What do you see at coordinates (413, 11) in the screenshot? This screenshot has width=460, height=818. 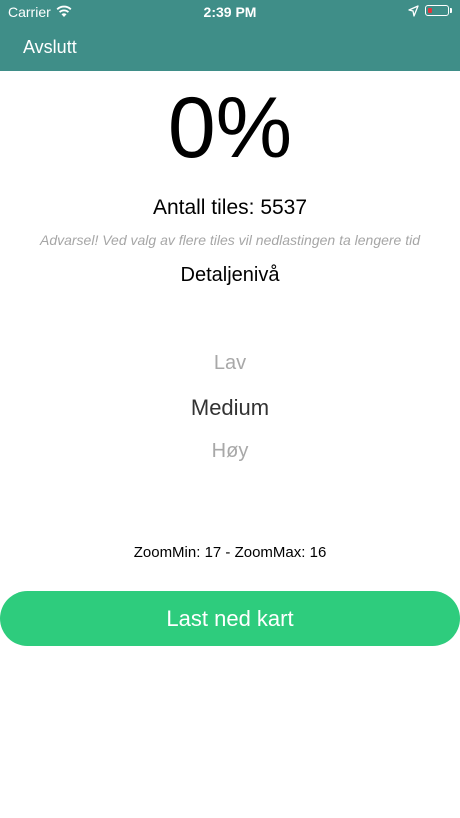 I see `location-arrow-icon` at bounding box center [413, 11].